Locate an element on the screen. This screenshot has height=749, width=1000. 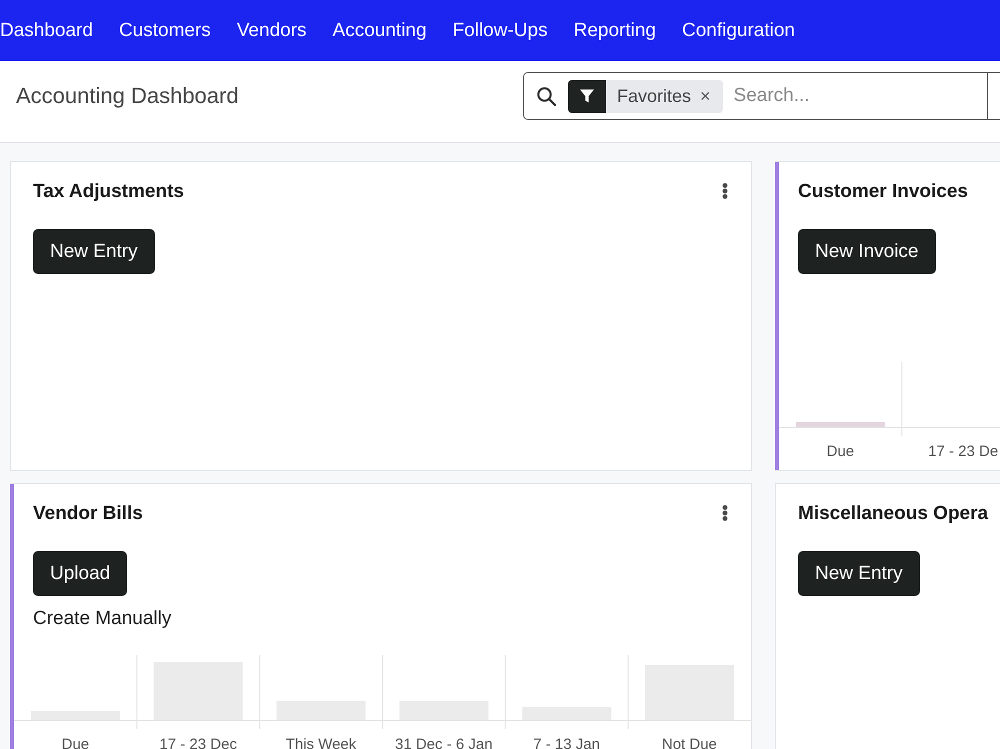
nav-menu-item: Accounting is located at coordinates (379, 30).